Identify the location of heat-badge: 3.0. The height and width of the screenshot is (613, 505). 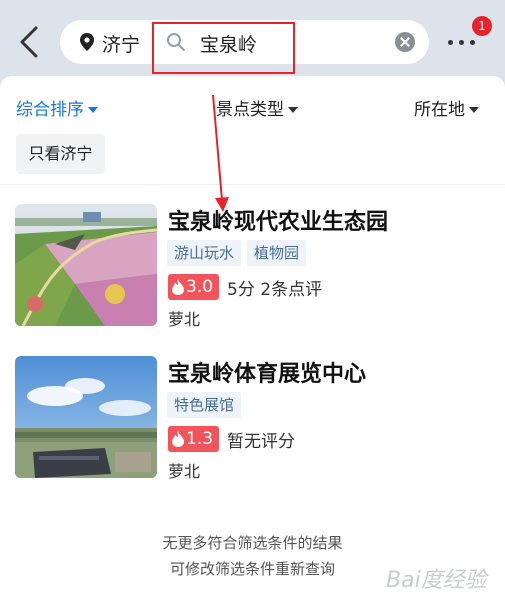
(194, 287).